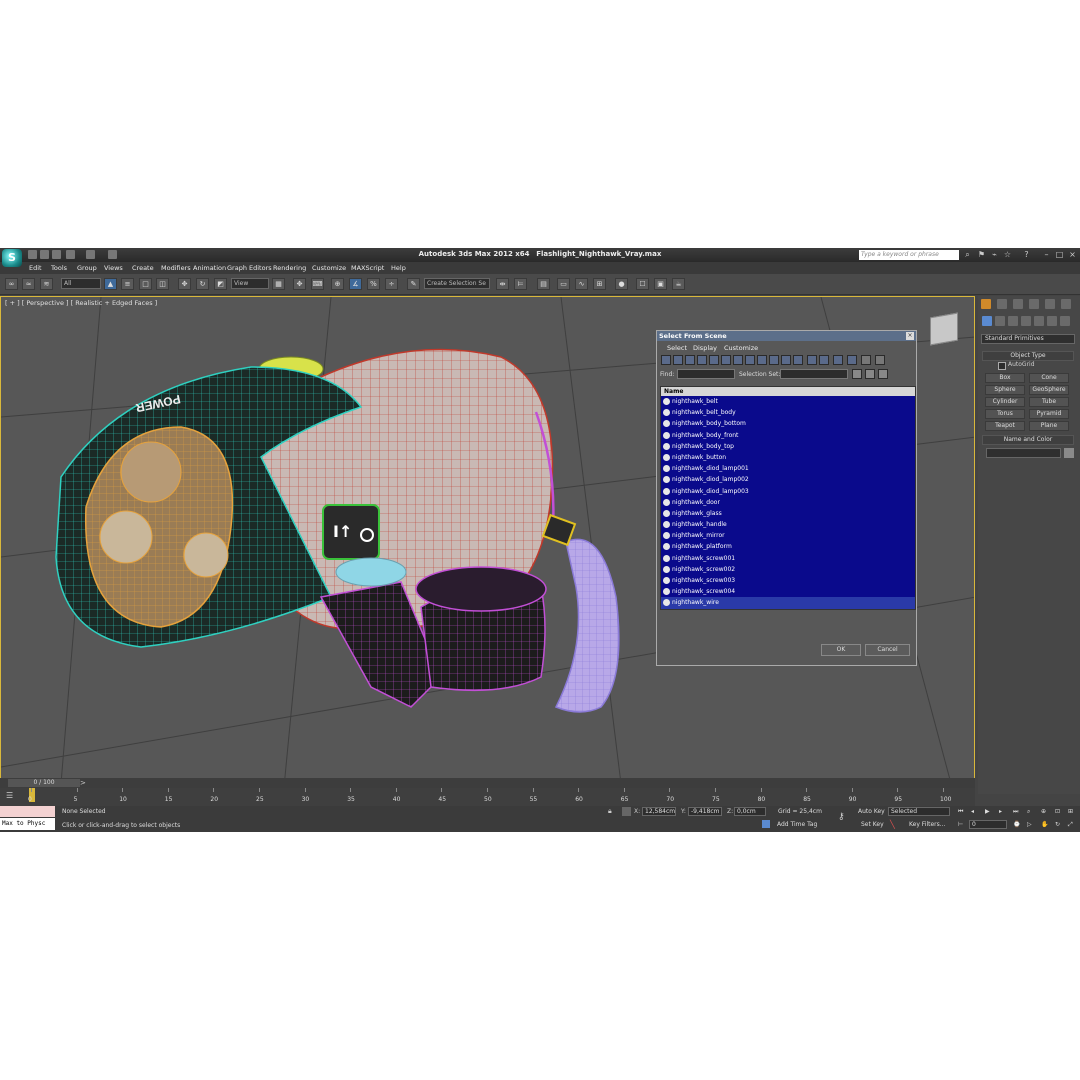  I want to click on key-mode-dropdown: Selected, so click(919, 811).